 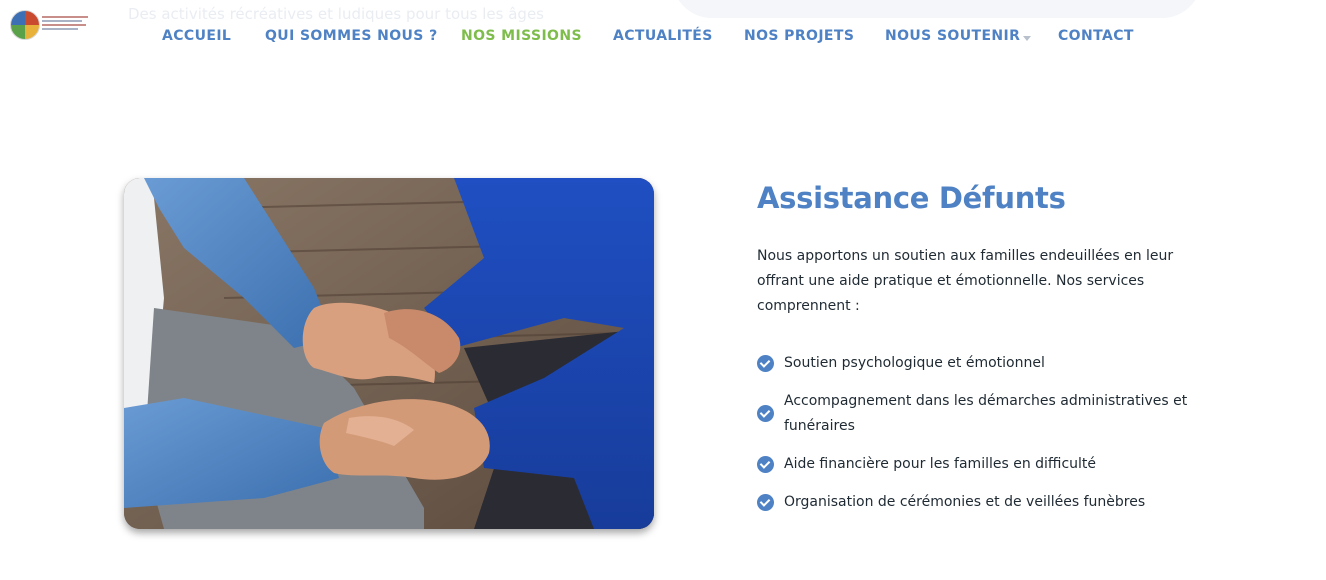 What do you see at coordinates (351, 36) in the screenshot?
I see `nav-qui-sommes-nous: QUI SOMMES NOUS ?` at bounding box center [351, 36].